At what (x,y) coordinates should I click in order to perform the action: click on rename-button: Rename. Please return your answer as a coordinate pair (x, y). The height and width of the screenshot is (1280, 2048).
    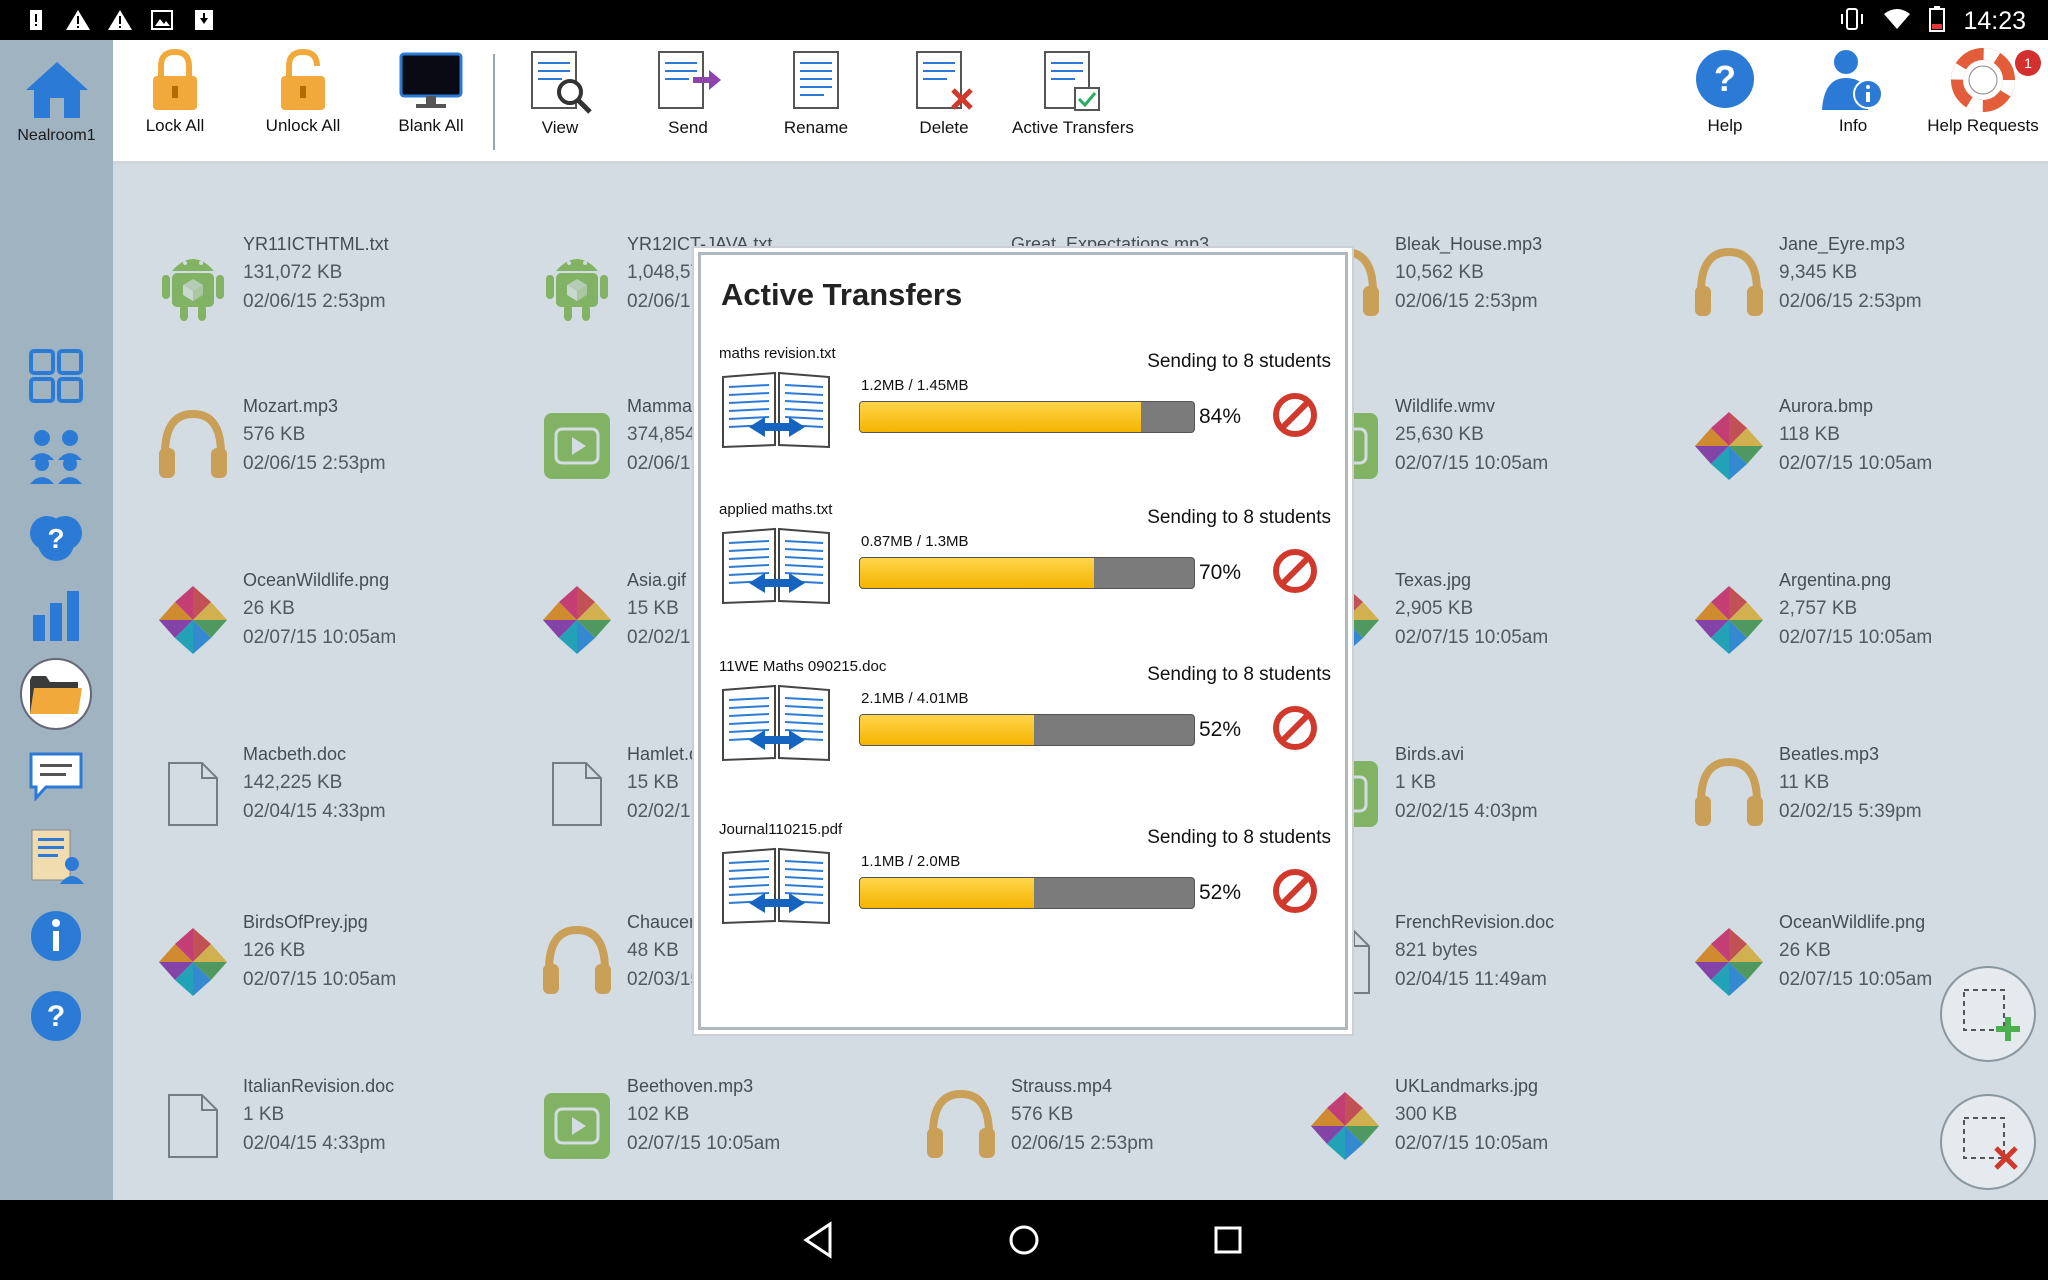
    Looking at the image, I should click on (816, 103).